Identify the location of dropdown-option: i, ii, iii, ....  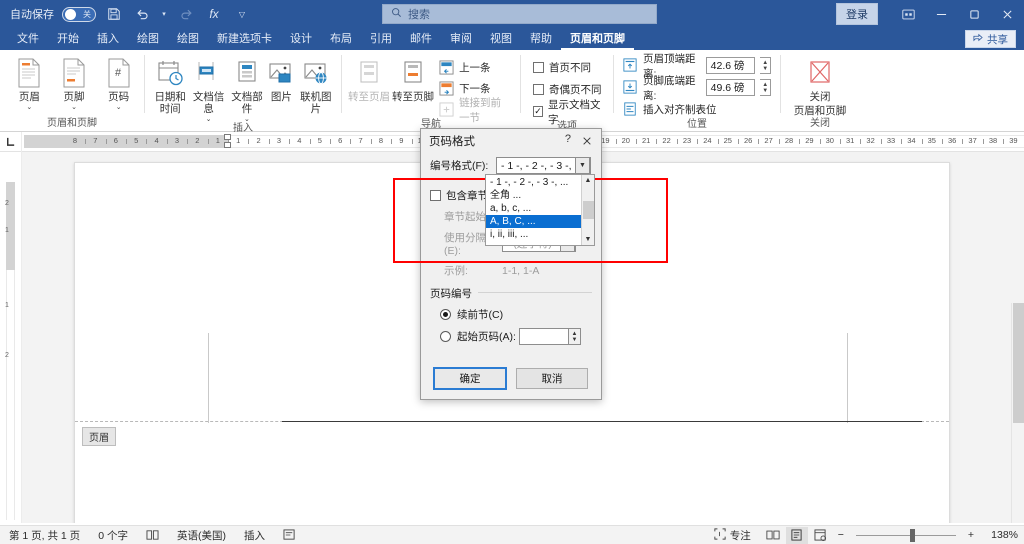
(533, 234).